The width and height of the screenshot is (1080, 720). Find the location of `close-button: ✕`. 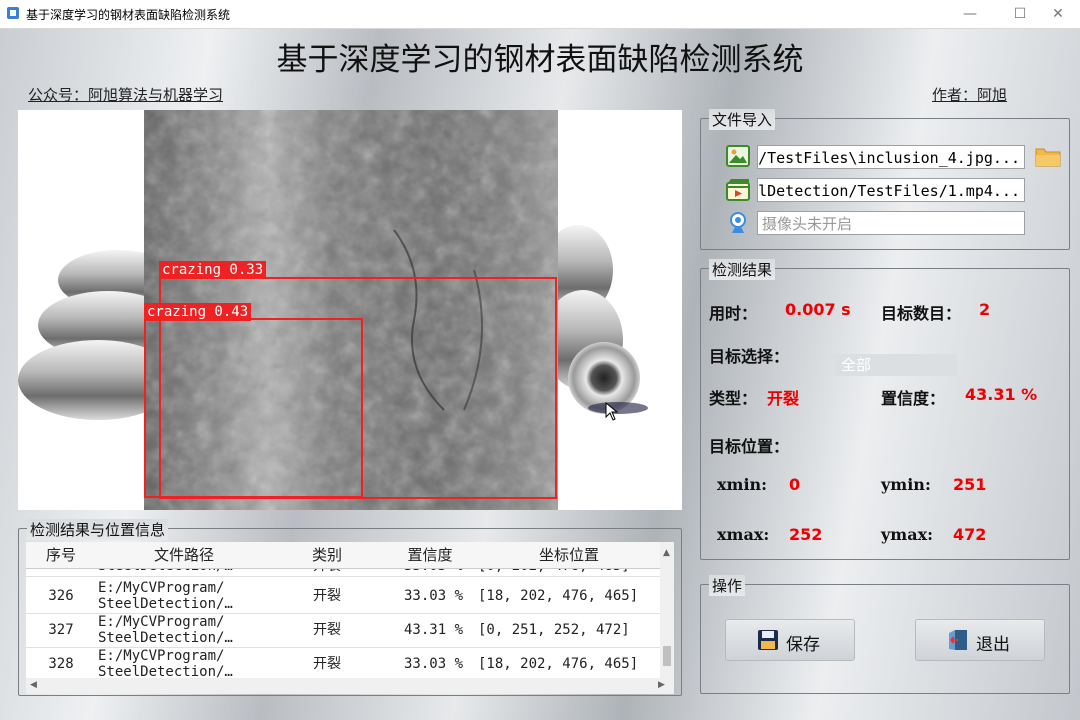

close-button: ✕ is located at coordinates (1058, 14).